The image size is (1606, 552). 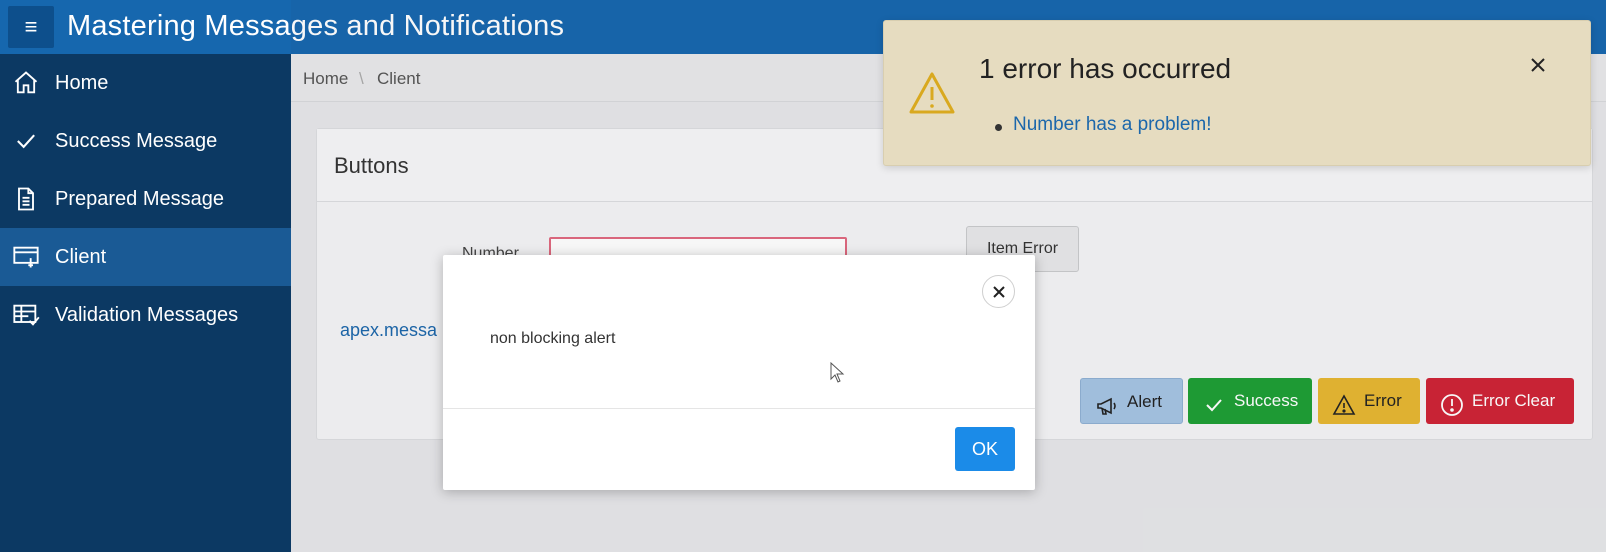 What do you see at coordinates (81, 257) in the screenshot?
I see `sidebar-item-label: Client` at bounding box center [81, 257].